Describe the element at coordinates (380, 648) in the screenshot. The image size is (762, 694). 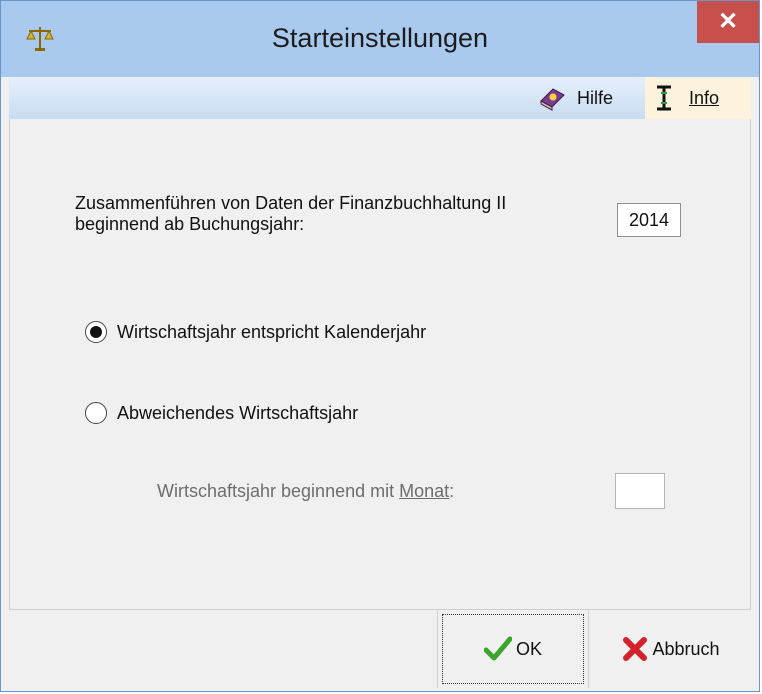
I see `button-bar: OK Abbruch` at that location.